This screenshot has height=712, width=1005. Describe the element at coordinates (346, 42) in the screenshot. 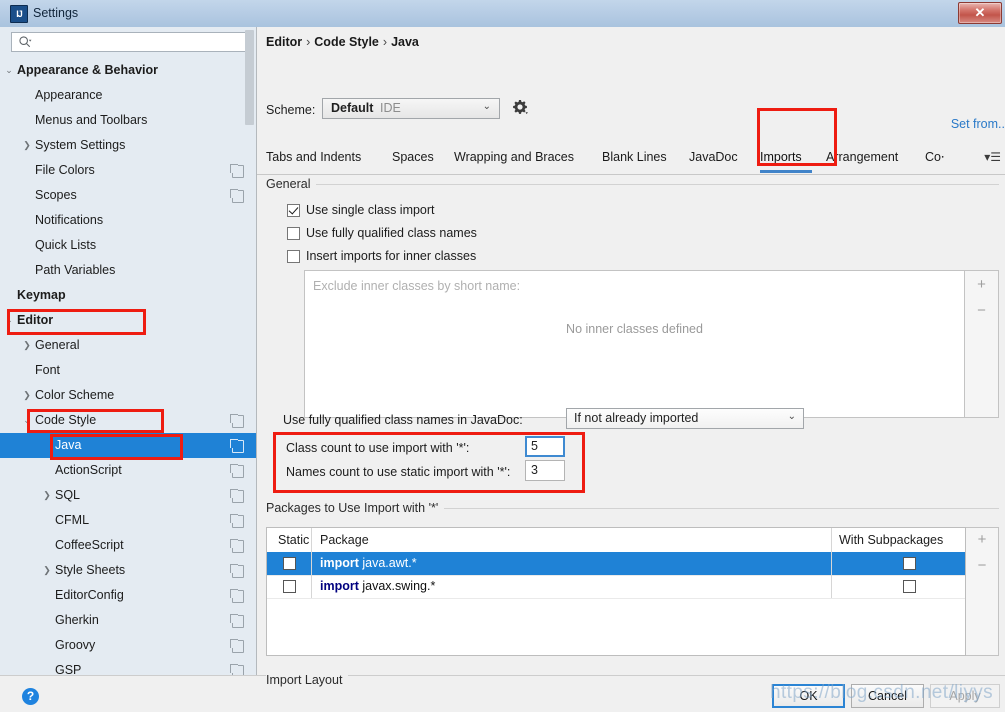

I see `breadcrumb-part-codestyle: Code Style` at that location.